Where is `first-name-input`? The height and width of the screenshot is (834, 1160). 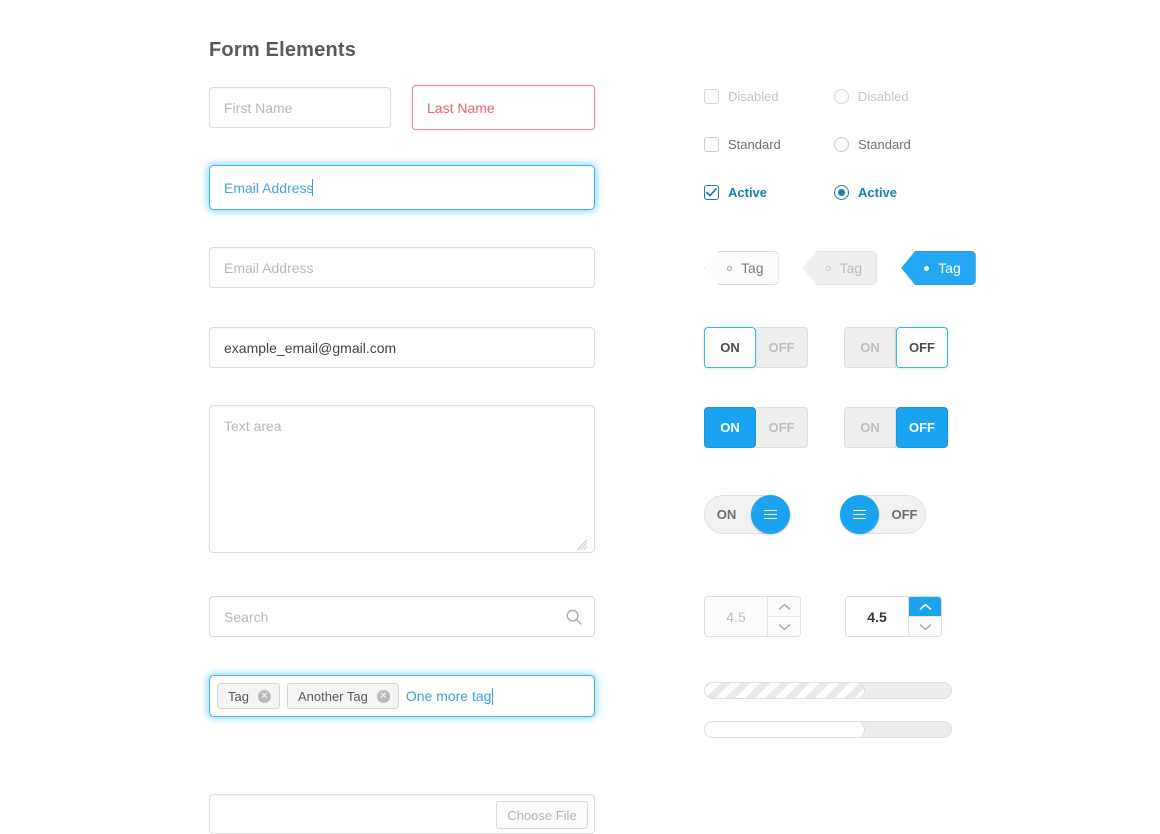
first-name-input is located at coordinates (300, 107).